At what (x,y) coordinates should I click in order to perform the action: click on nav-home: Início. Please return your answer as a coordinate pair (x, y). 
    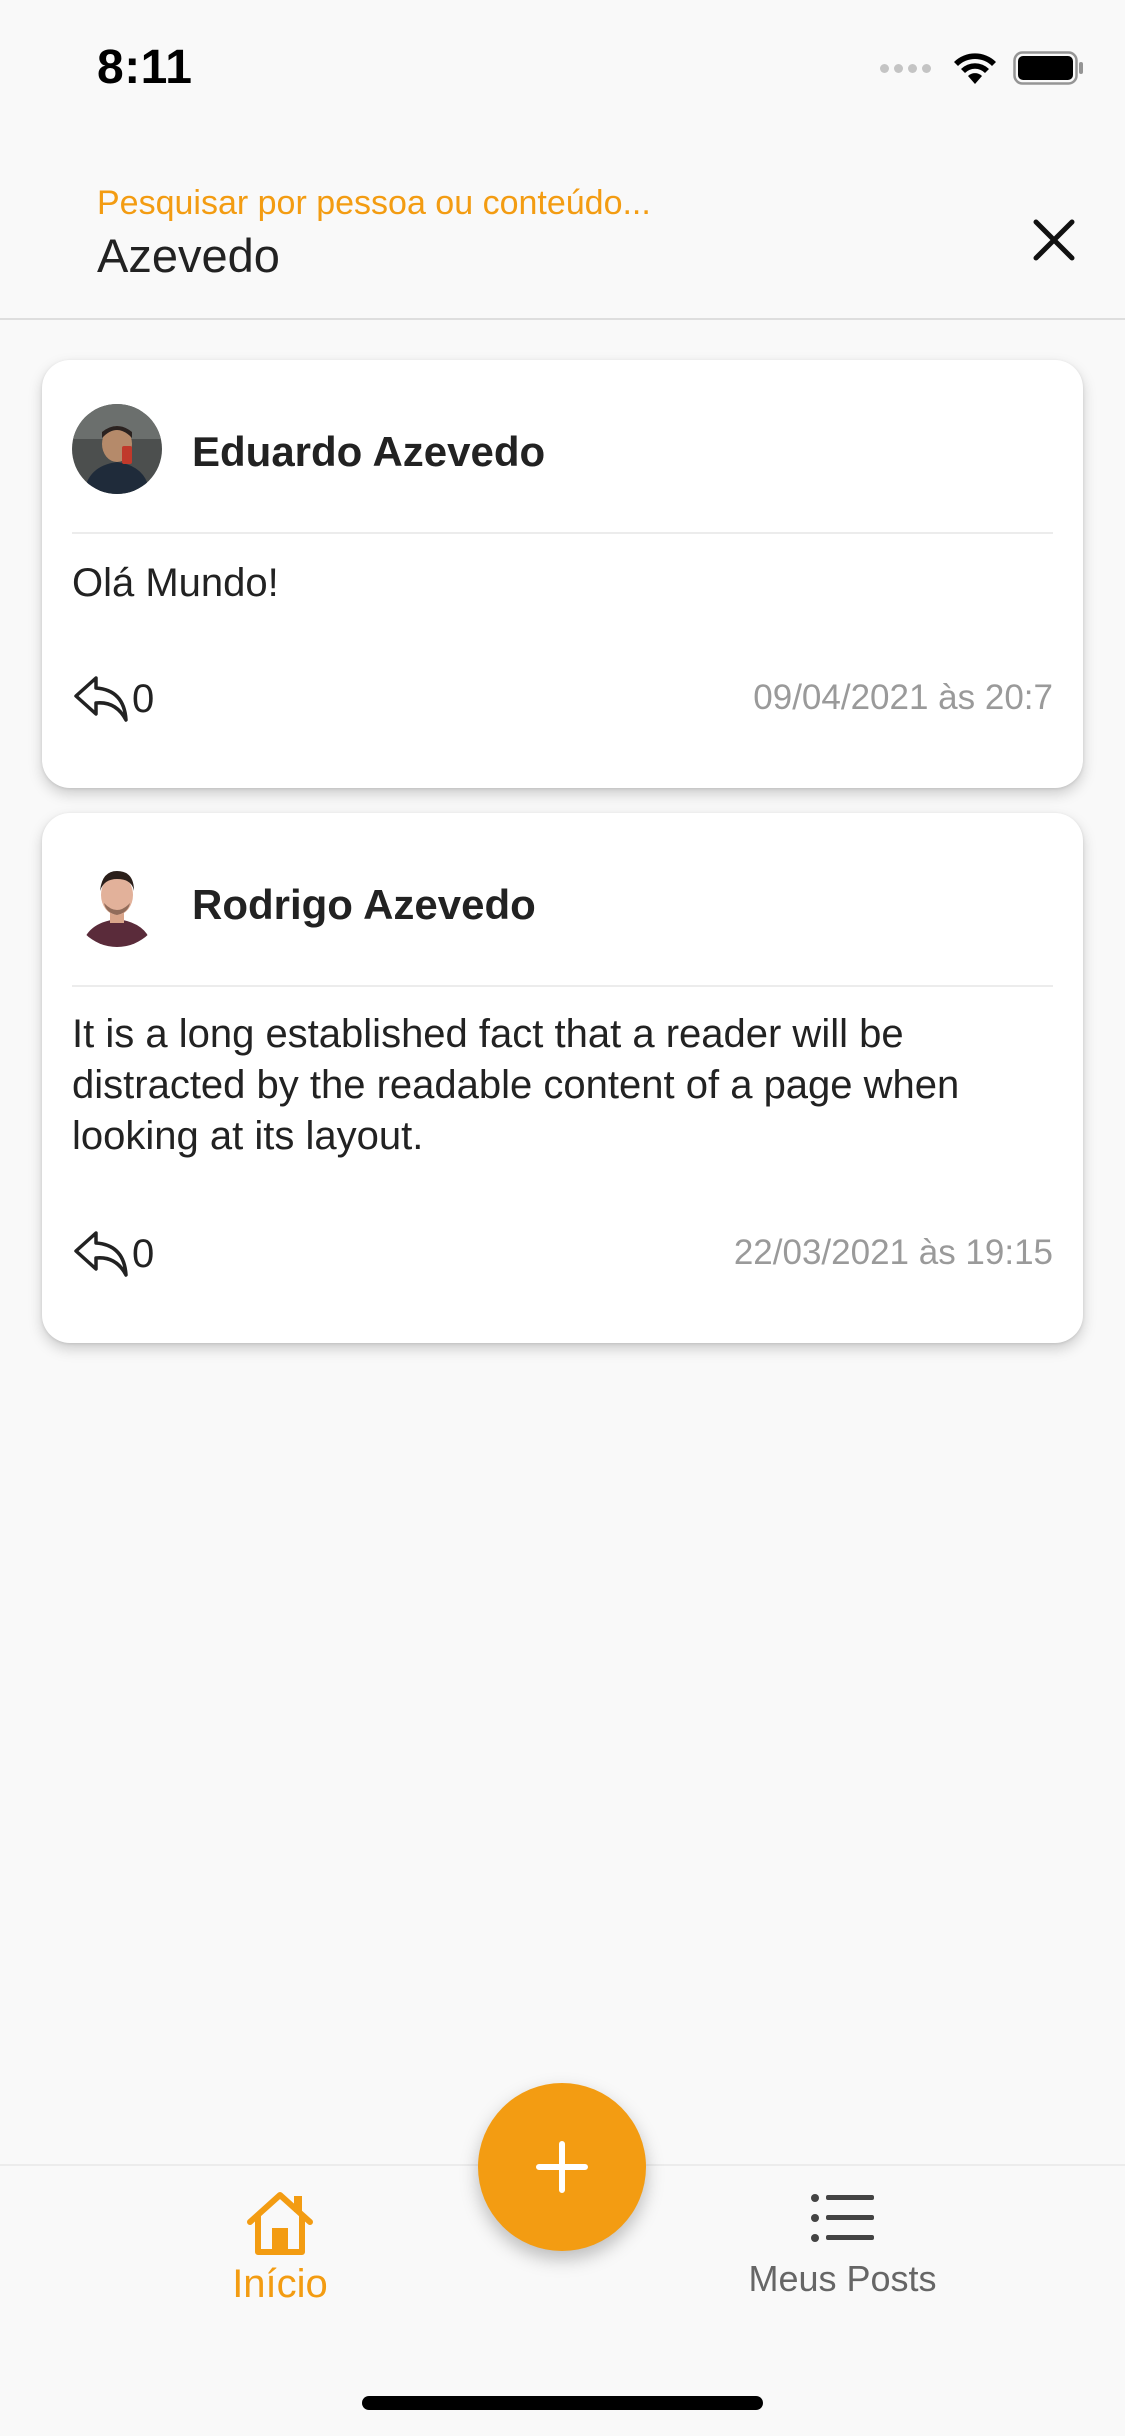
    Looking at the image, I should click on (280, 2248).